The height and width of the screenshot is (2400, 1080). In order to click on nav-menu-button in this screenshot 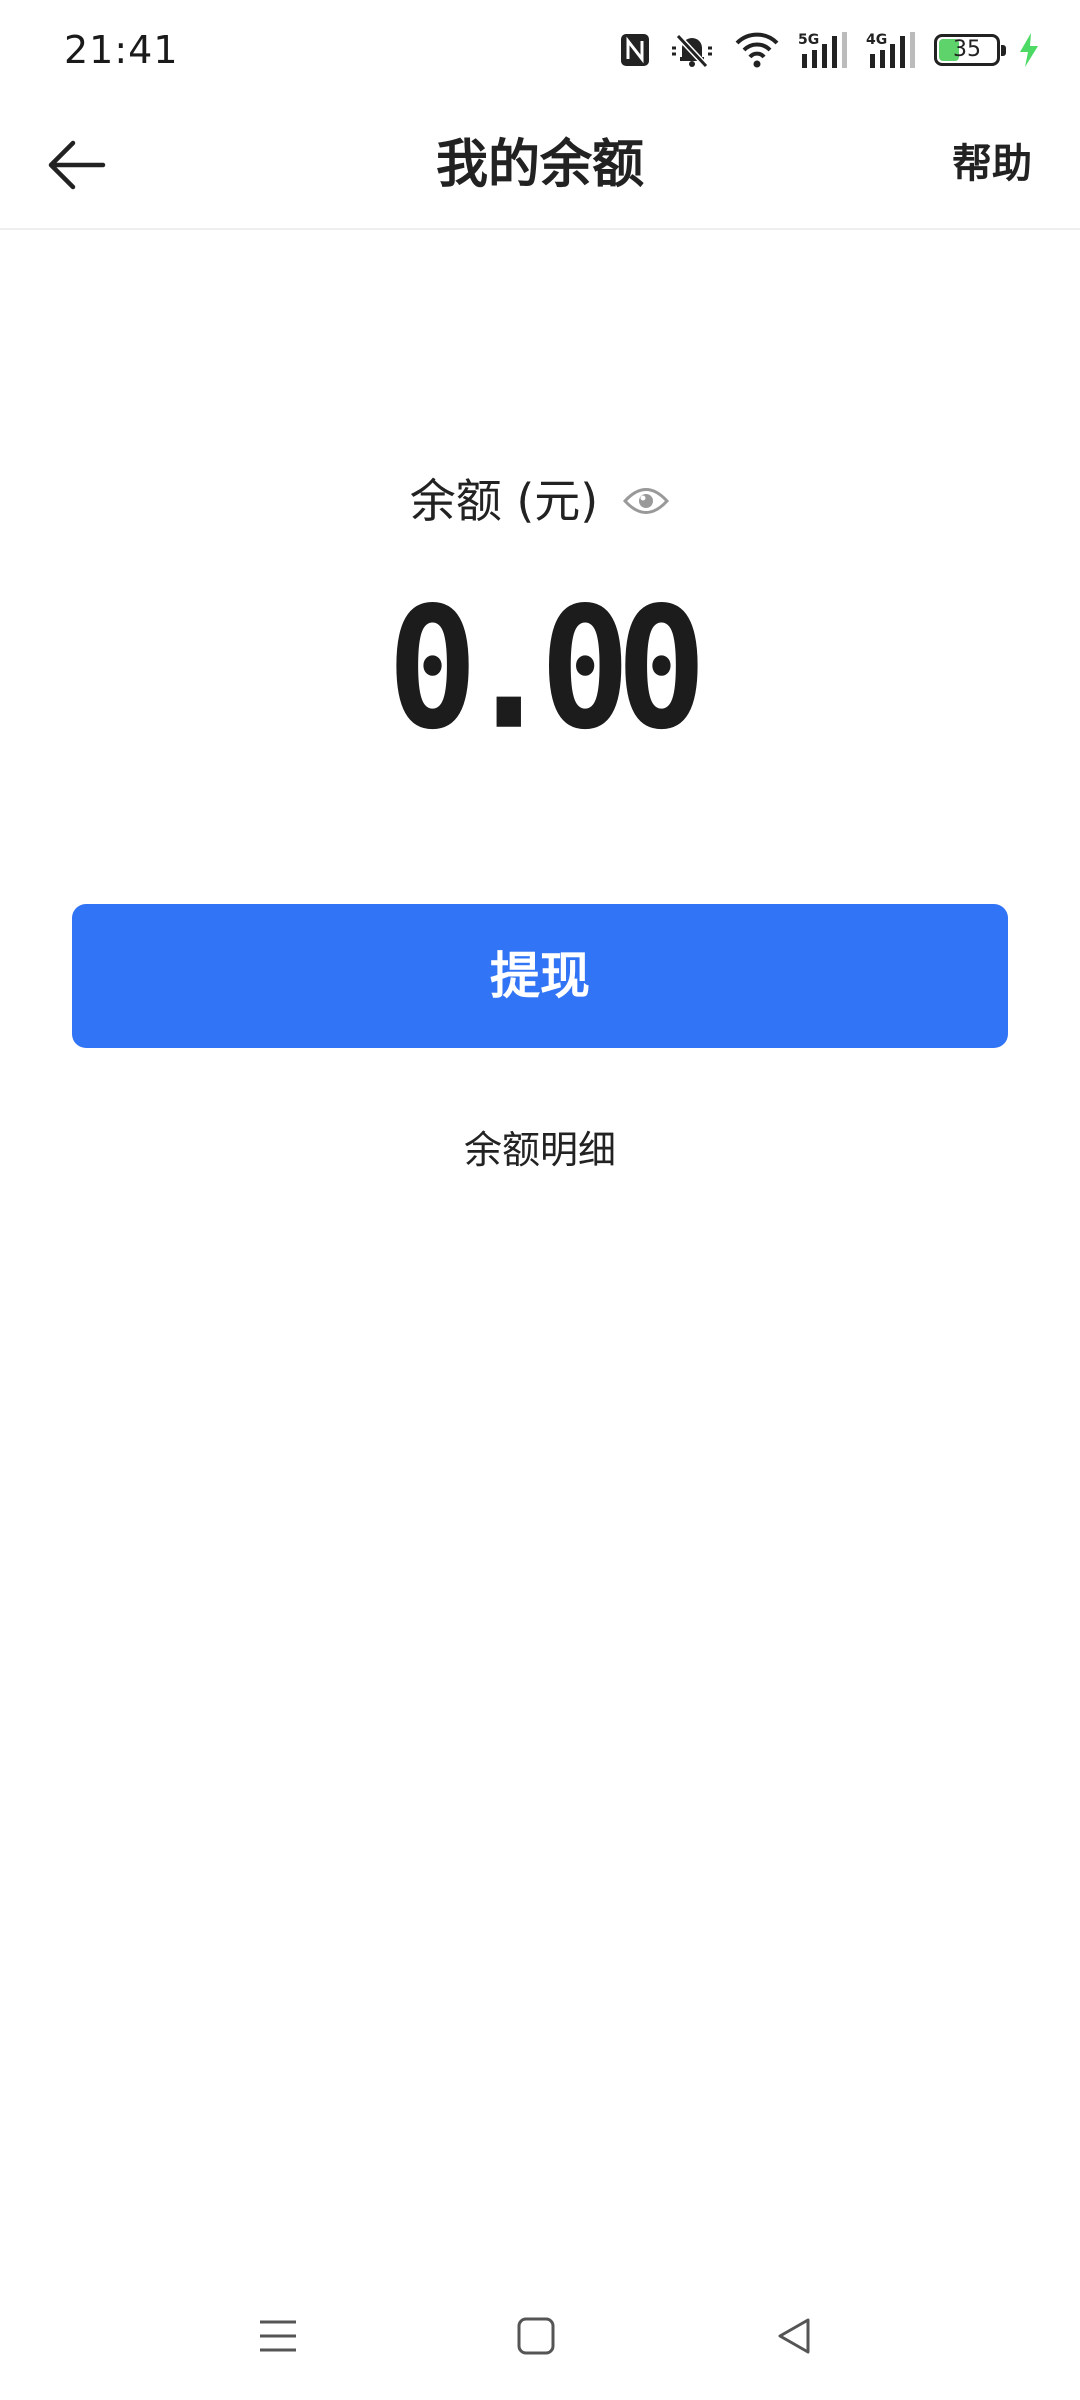, I will do `click(278, 2336)`.